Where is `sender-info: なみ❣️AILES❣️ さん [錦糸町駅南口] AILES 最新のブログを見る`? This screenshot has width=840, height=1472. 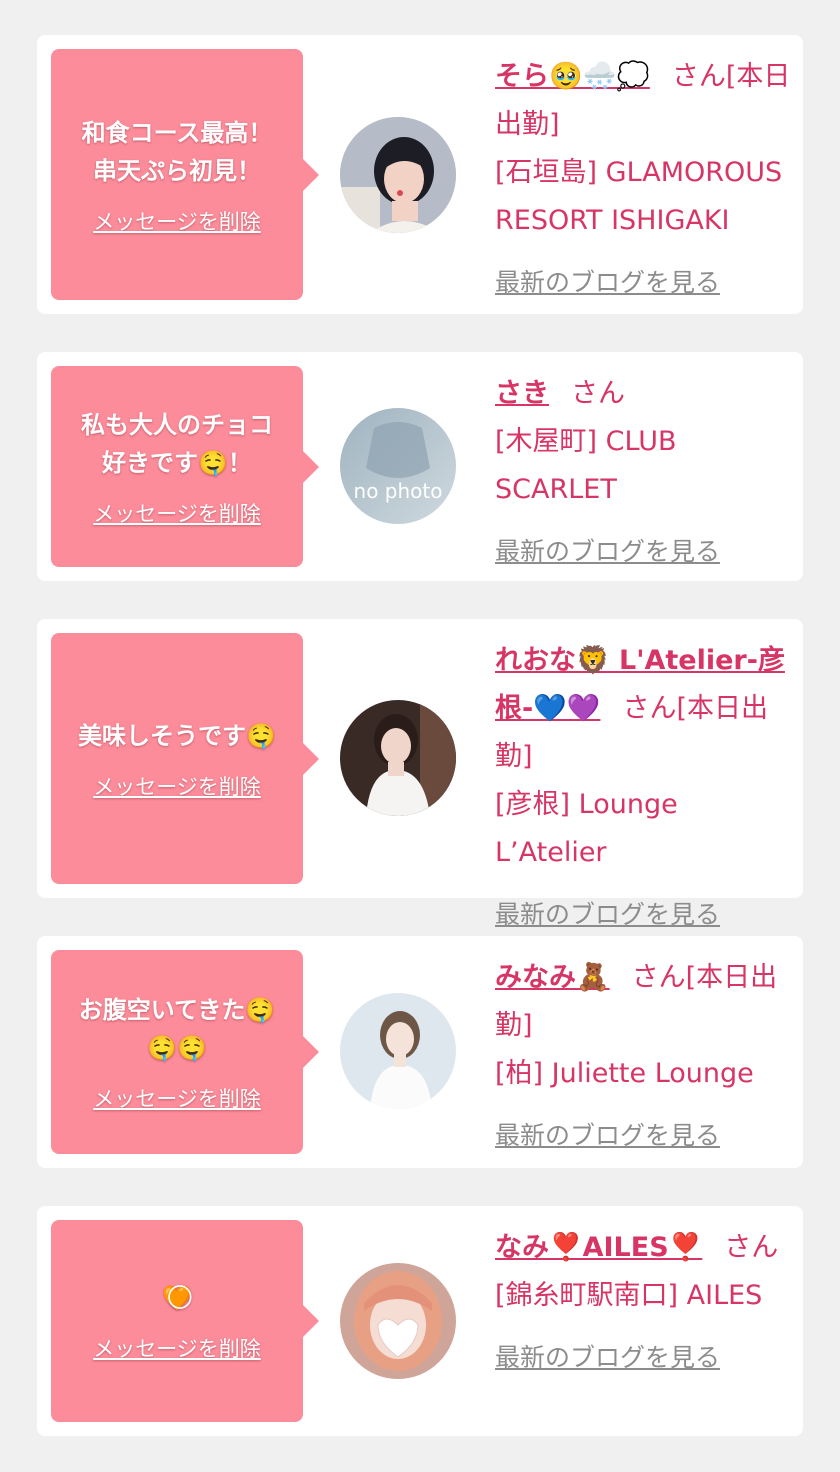 sender-info: なみ❣️AILES❣️ さん [錦糸町駅南口] AILES 最新のブログを見る is located at coordinates (643, 1303).